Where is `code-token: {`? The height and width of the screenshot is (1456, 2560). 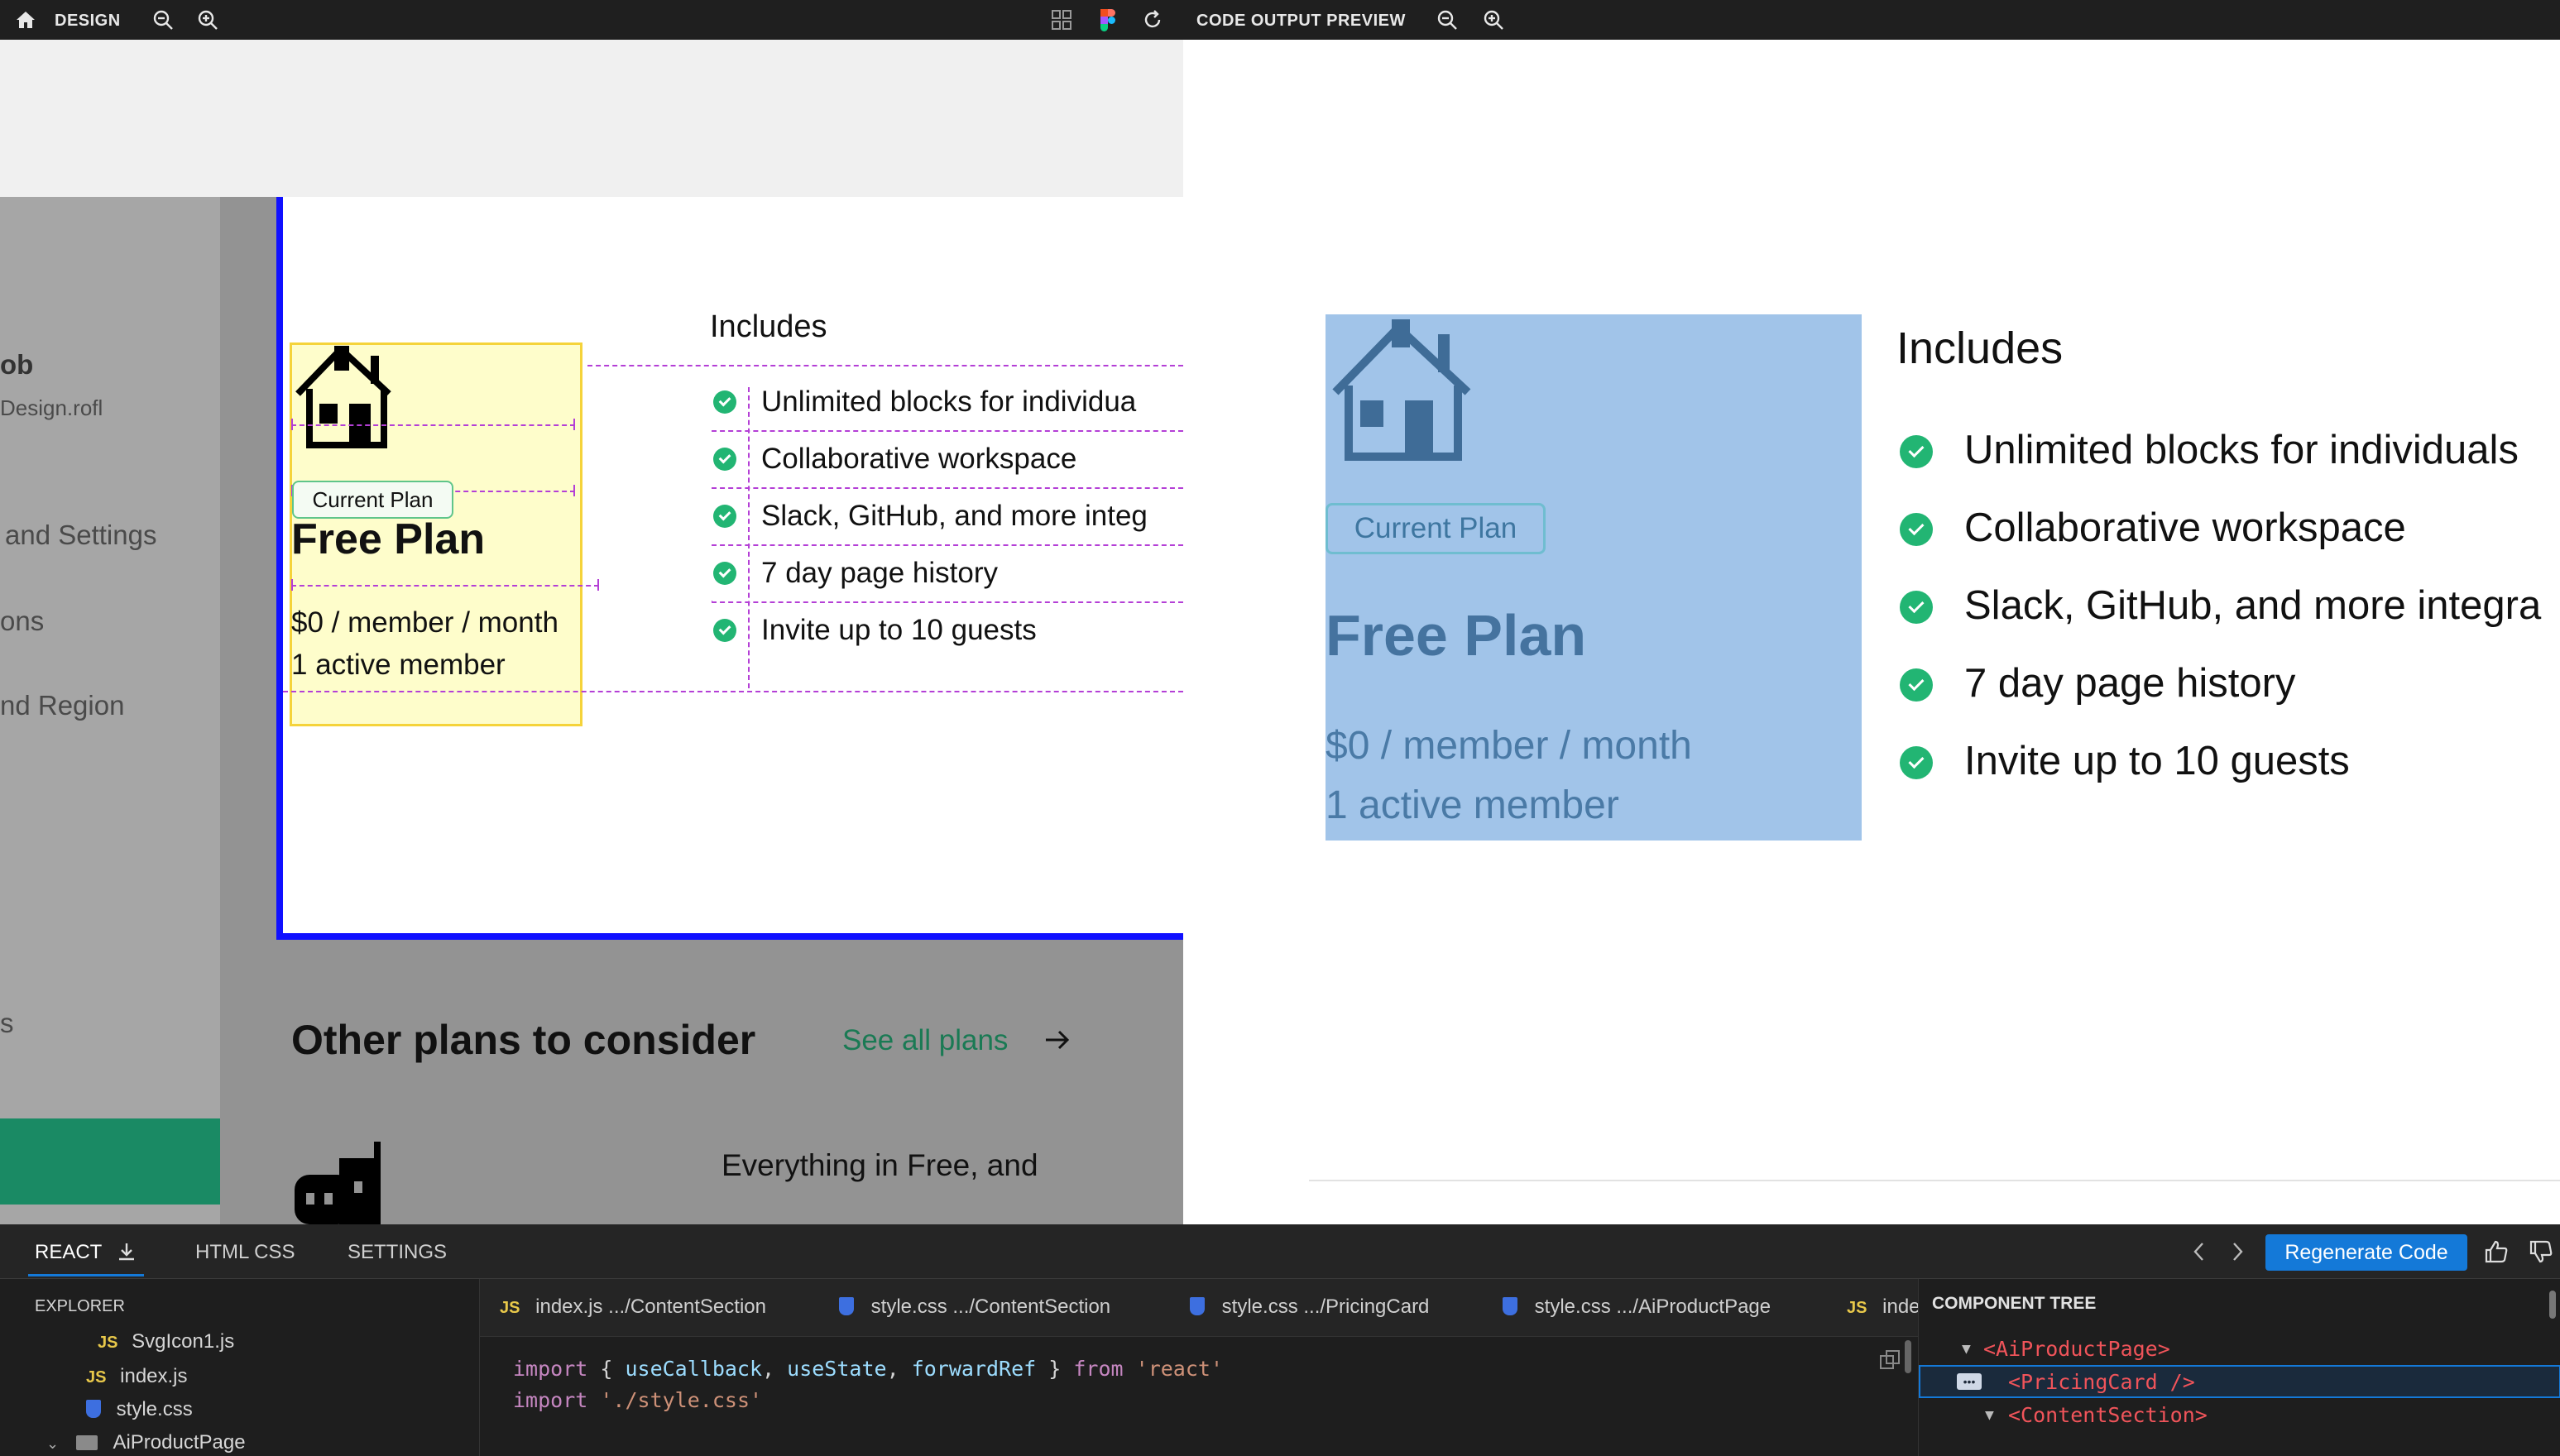
code-token: { is located at coordinates (606, 1369).